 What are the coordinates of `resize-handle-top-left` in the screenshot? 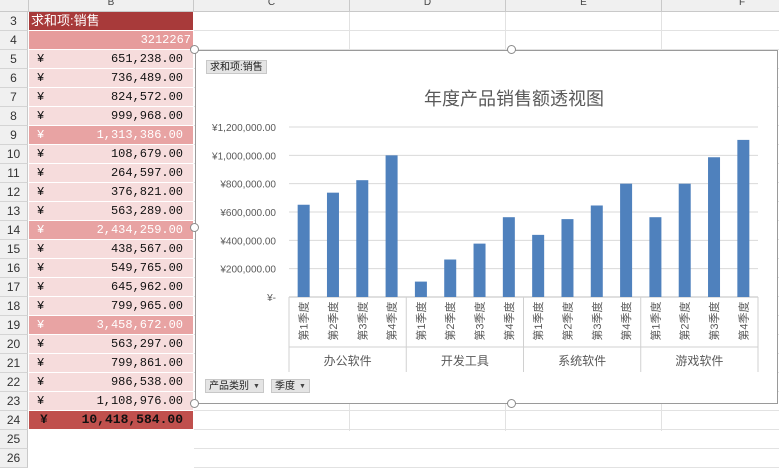 It's located at (194, 49).